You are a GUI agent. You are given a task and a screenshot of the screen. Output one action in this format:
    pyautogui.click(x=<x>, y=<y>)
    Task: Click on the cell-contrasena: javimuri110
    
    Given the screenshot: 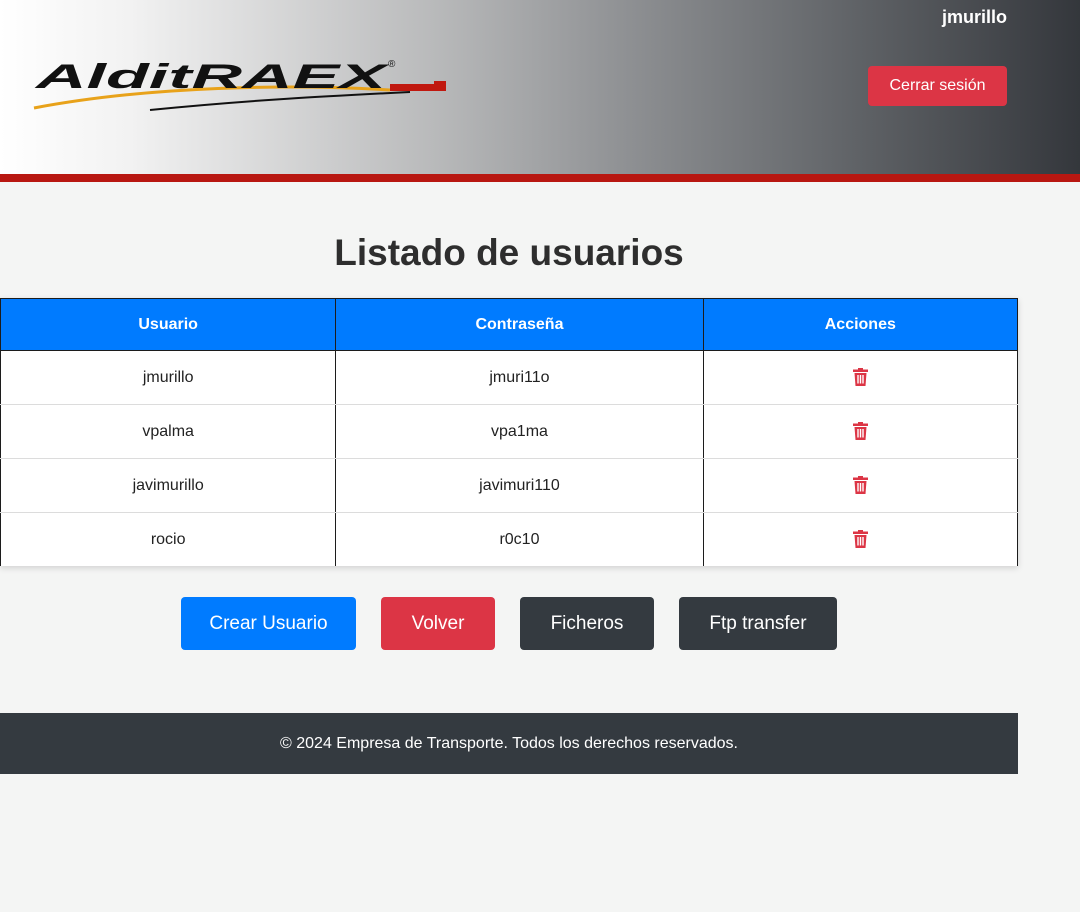 What is the action you would take?
    pyautogui.click(x=519, y=485)
    